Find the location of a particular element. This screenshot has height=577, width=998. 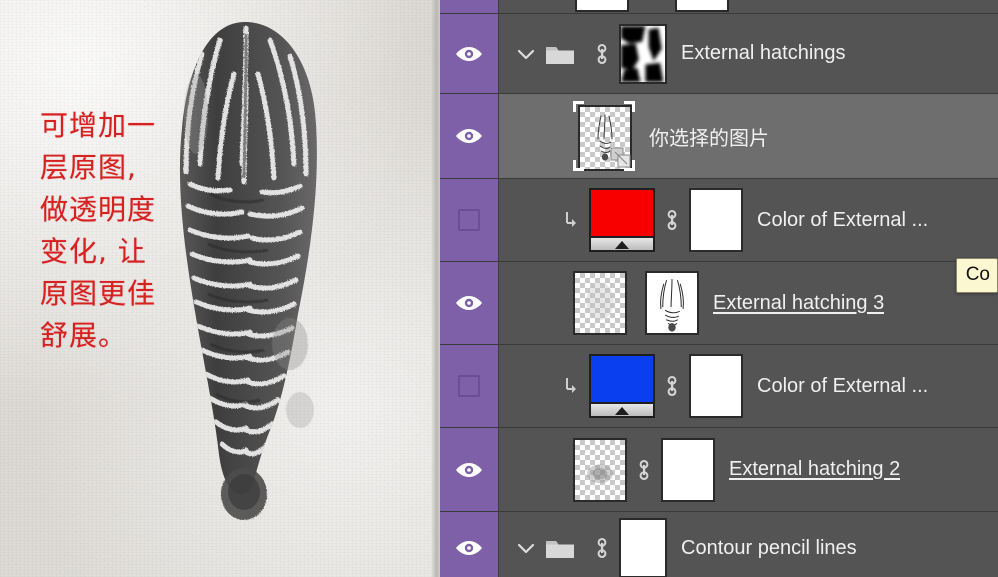

layer-row: Contour pencil lines is located at coordinates (719, 544).